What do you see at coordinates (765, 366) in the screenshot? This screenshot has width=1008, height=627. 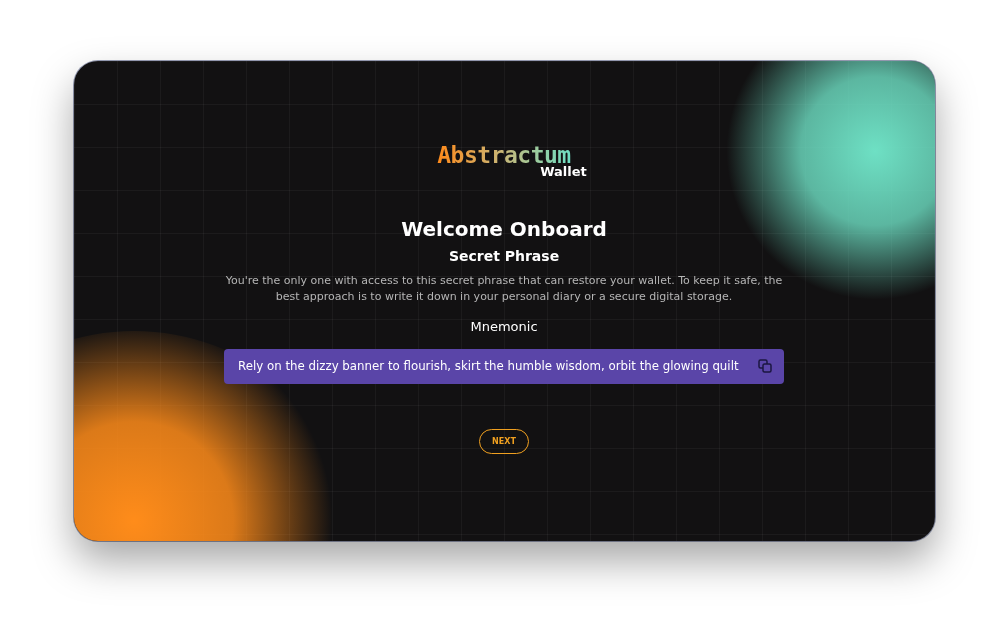 I see `copy-icon` at bounding box center [765, 366].